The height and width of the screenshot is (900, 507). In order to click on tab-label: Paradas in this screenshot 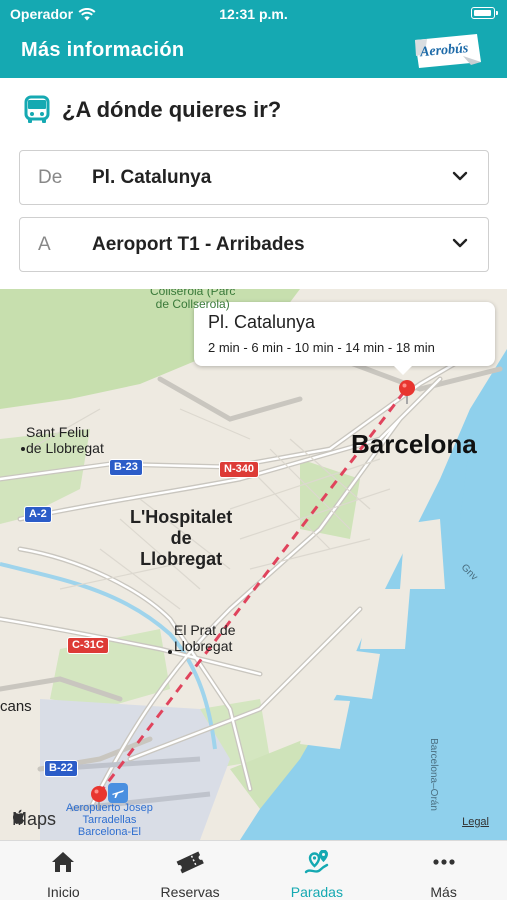, I will do `click(316, 892)`.